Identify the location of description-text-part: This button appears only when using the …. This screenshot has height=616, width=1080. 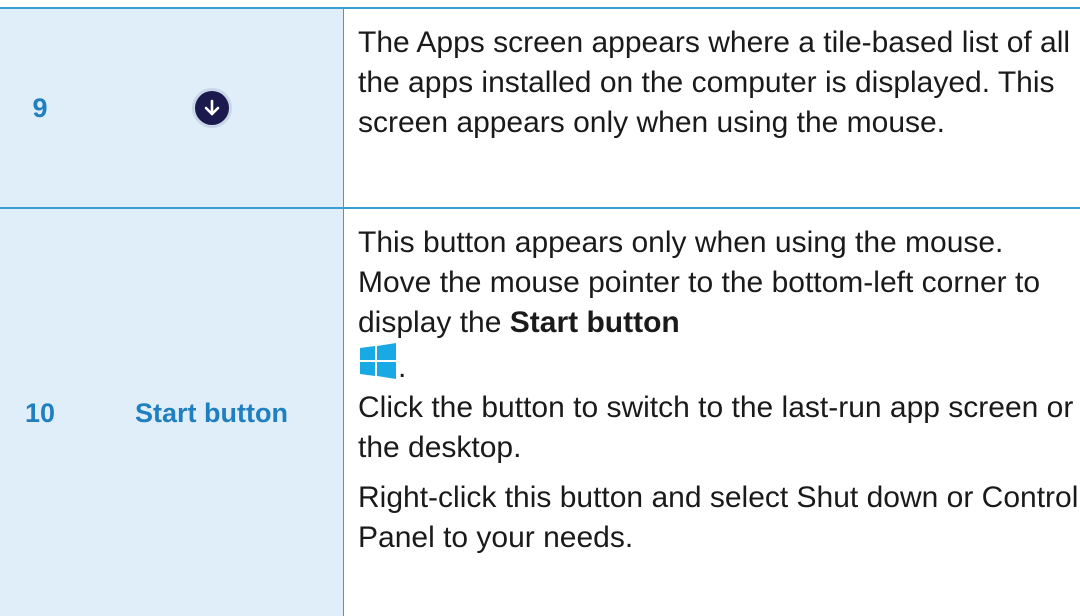
(699, 282).